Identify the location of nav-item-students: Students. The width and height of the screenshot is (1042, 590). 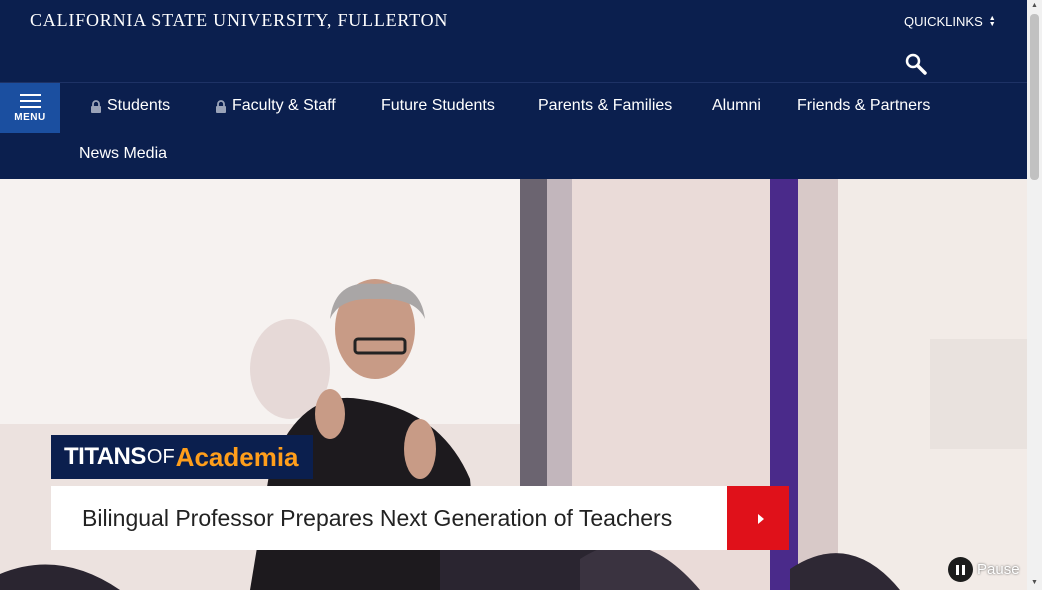
(130, 106).